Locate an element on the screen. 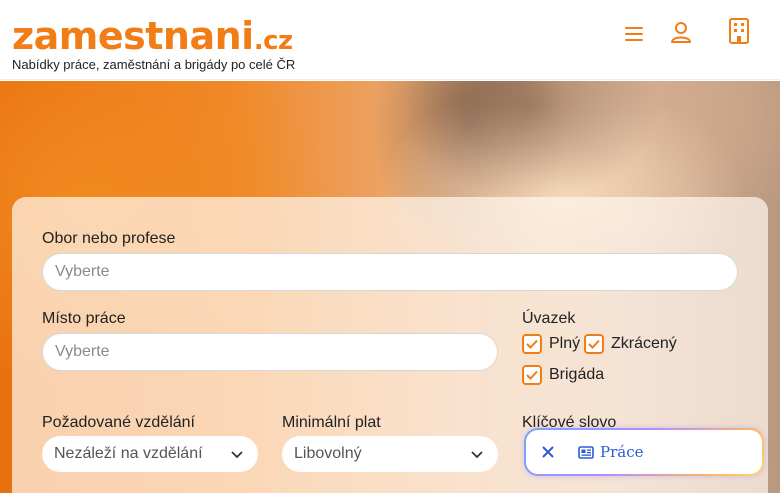  workload-checkbox-brigade: Brigáda is located at coordinates (563, 375).